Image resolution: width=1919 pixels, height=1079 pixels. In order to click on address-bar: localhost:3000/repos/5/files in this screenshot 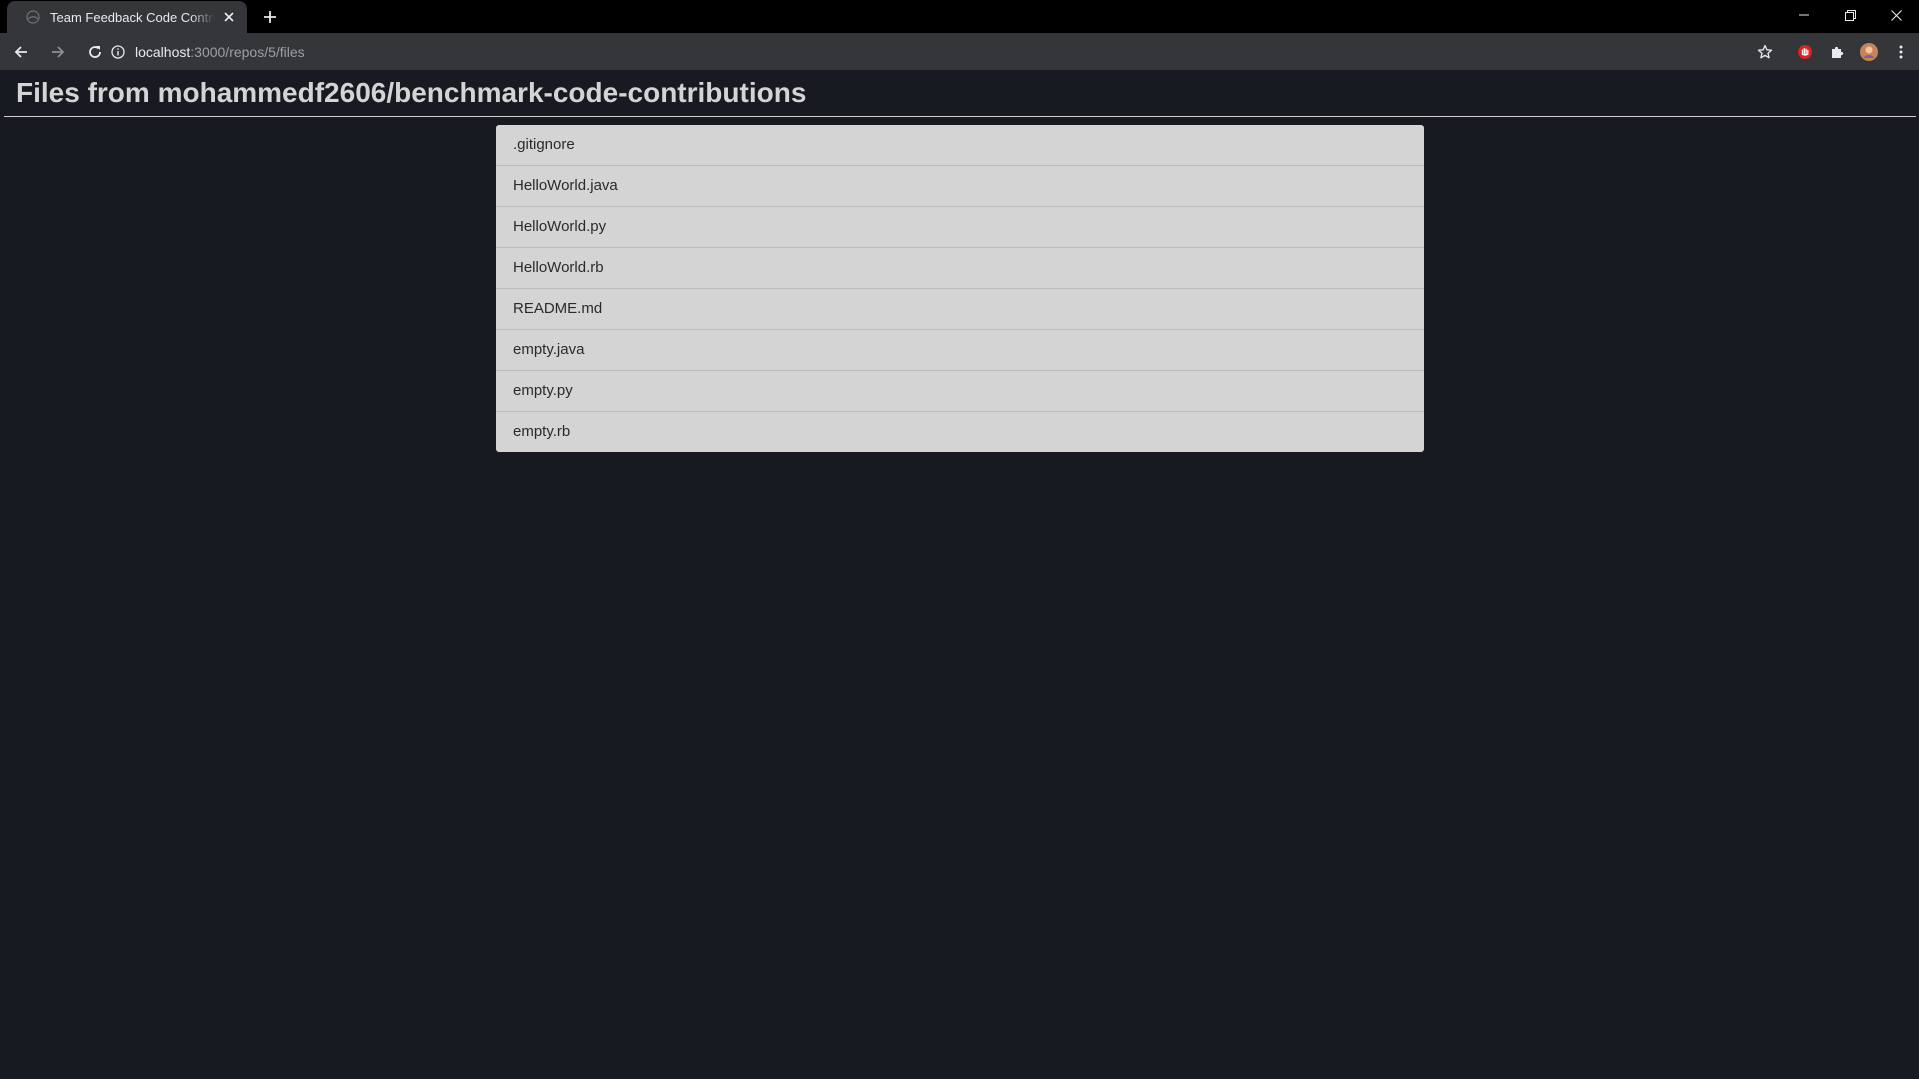, I will do `click(935, 51)`.